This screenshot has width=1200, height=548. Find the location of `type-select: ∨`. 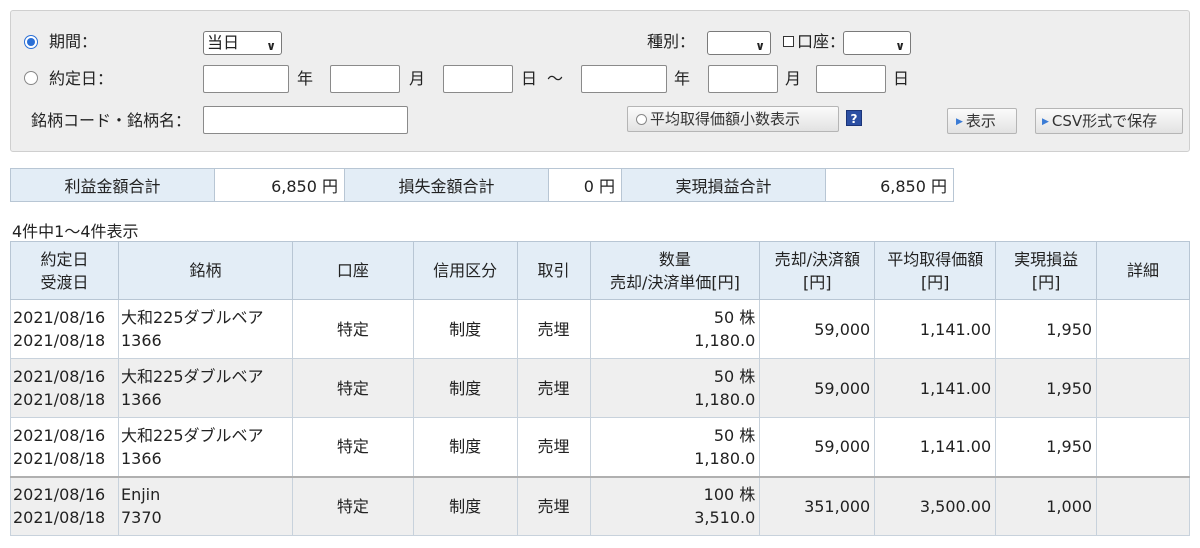

type-select: ∨ is located at coordinates (739, 43).